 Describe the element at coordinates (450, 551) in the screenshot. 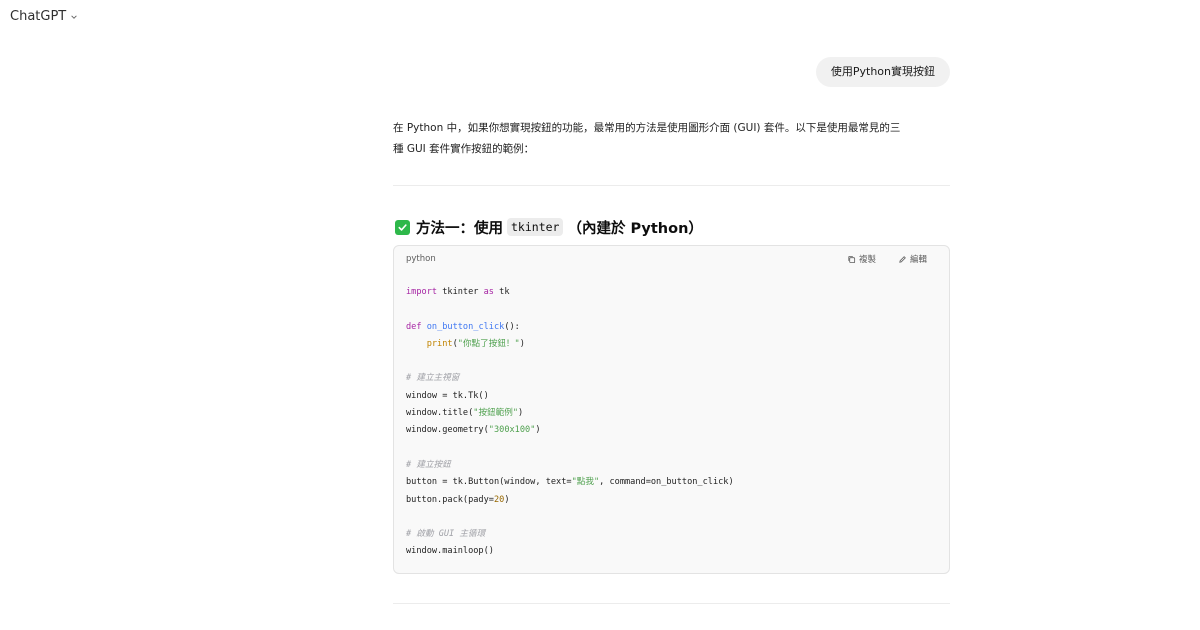

I see `code-line: window.mainloop()` at that location.